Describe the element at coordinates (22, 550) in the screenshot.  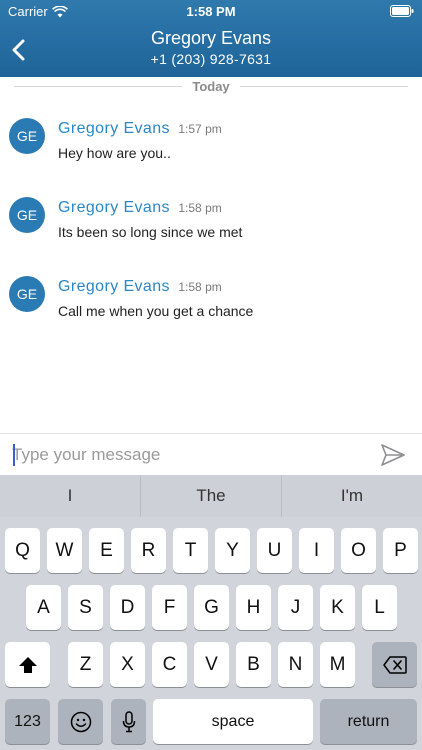
I see `key-q: Q` at that location.